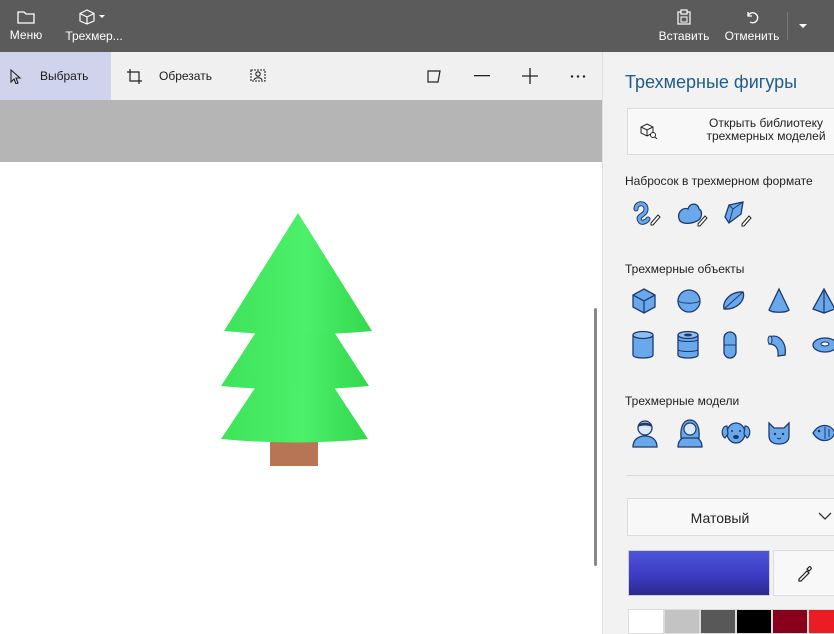 This screenshot has width=834, height=634. I want to click on dog-model-button, so click(743, 433).